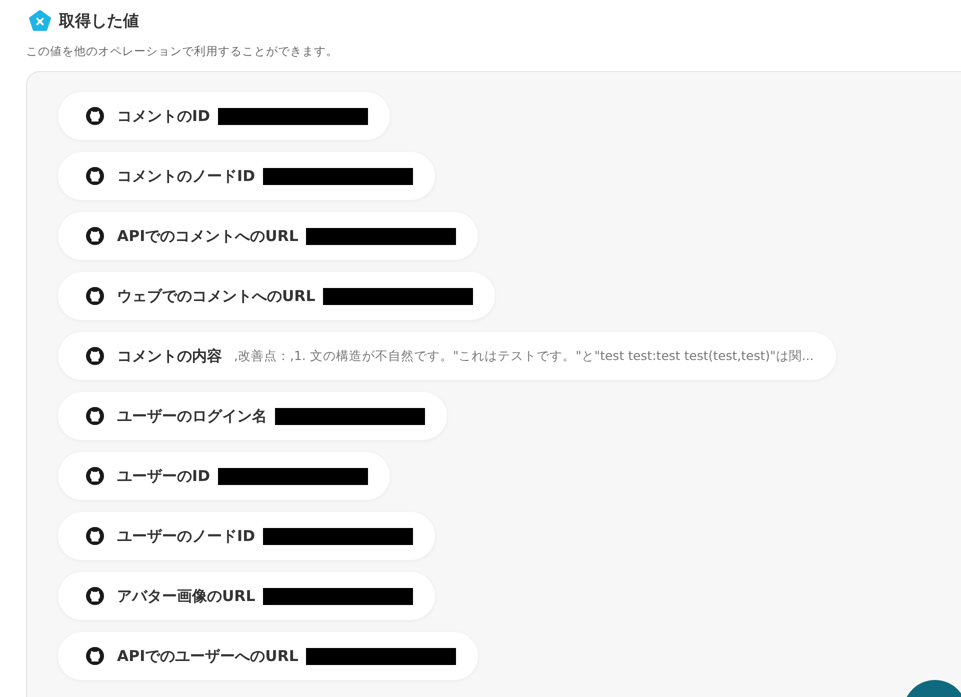 The image size is (961, 697). I want to click on value-label: アバター画像のURL, so click(186, 596).